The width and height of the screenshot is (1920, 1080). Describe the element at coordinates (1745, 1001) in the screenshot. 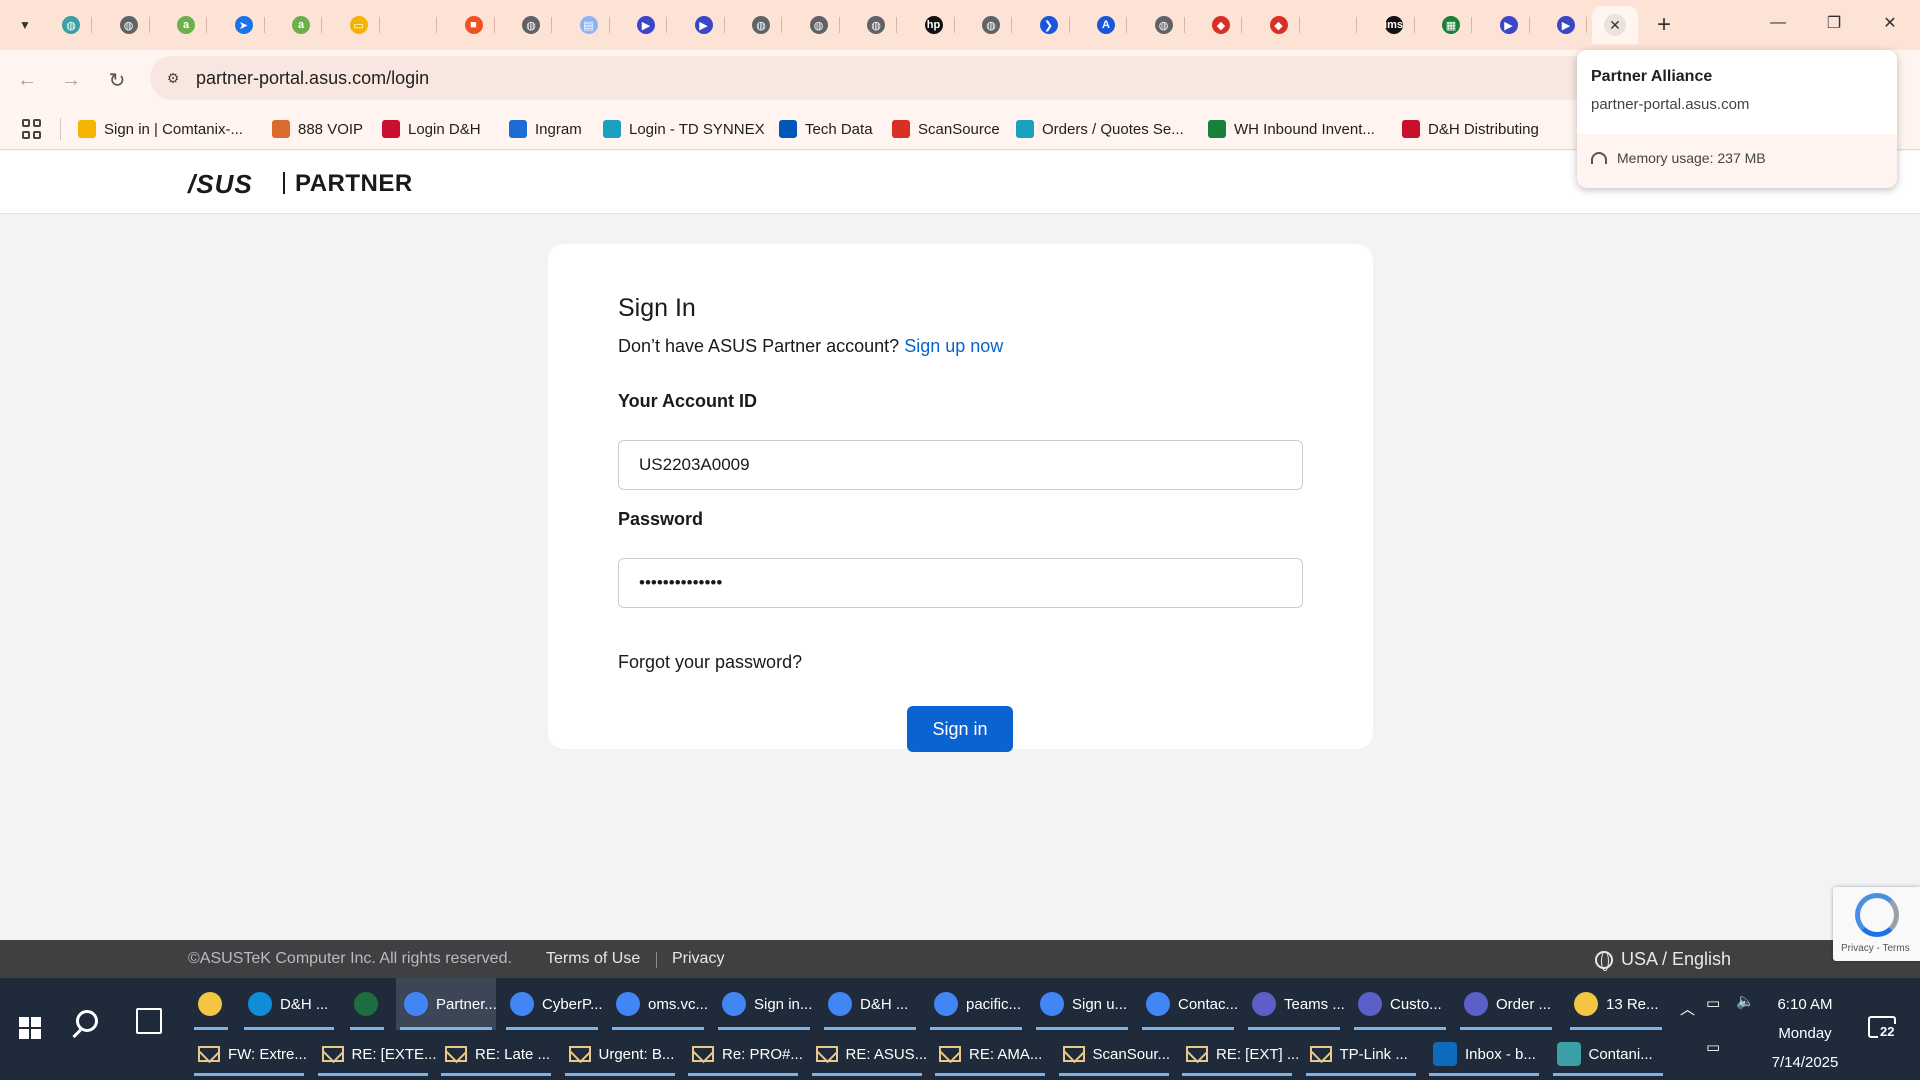

I see `volume-icon: 🔈` at that location.